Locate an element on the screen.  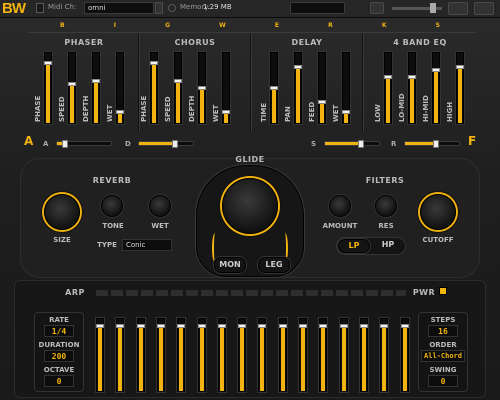
delay-time-fader is located at coordinates (274, 88).